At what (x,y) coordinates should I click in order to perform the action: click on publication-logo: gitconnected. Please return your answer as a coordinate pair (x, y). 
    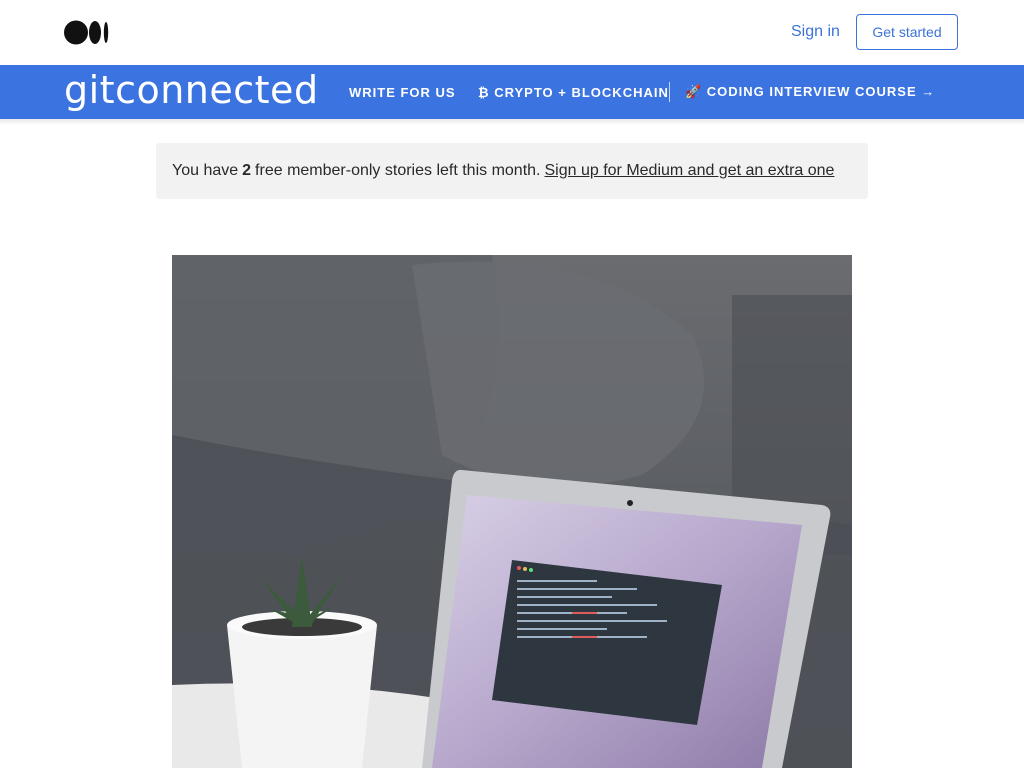
    Looking at the image, I should click on (191, 90).